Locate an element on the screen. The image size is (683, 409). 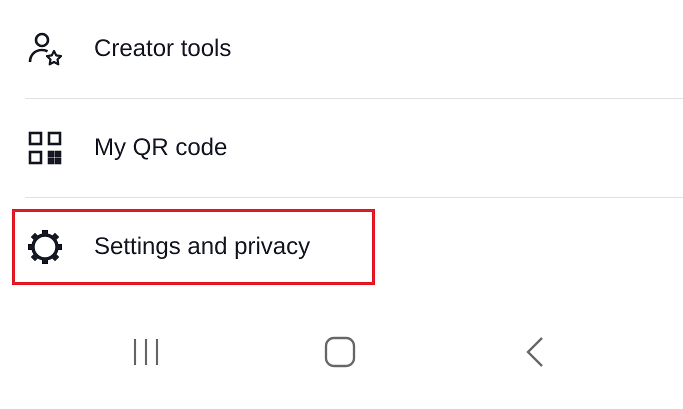
menu-item: Creator tools is located at coordinates (193, 49).